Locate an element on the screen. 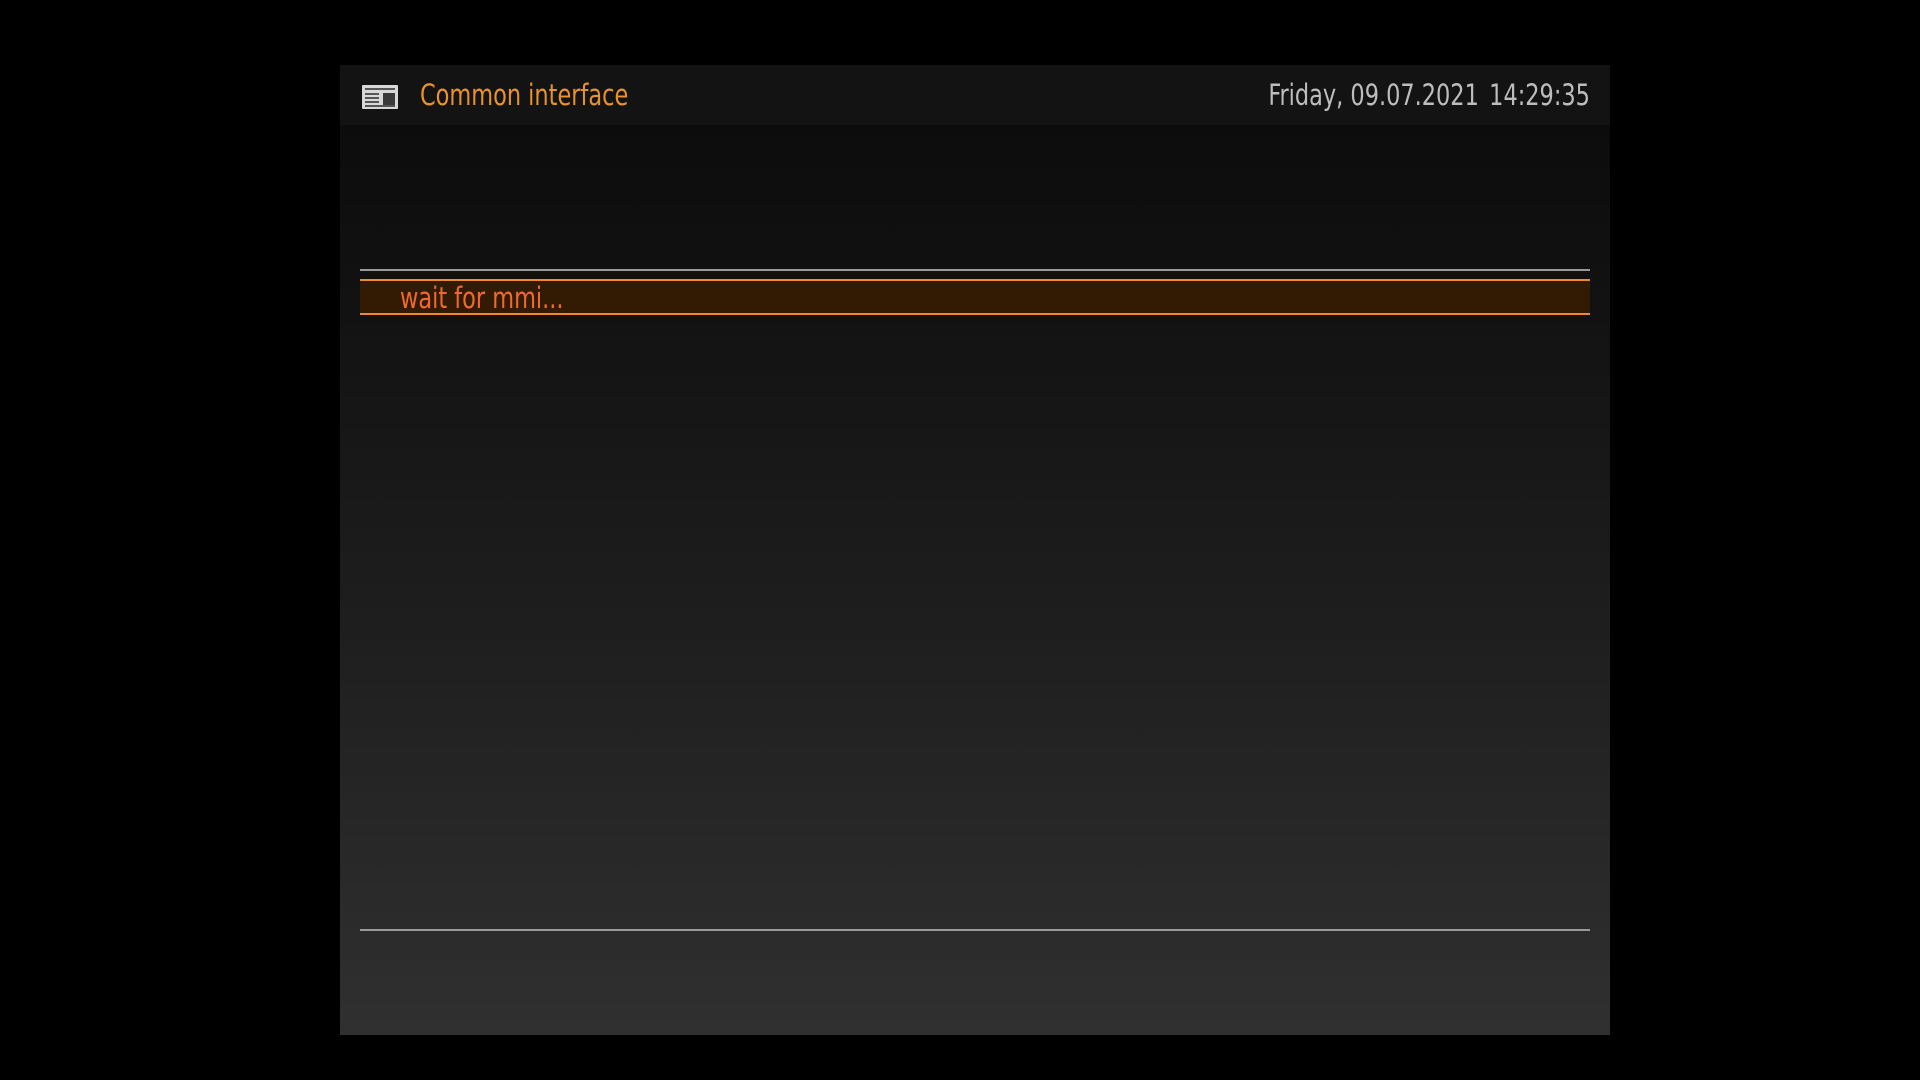 Image resolution: width=1920 pixels, height=1080 pixels. list-bottom-divider is located at coordinates (975, 930).